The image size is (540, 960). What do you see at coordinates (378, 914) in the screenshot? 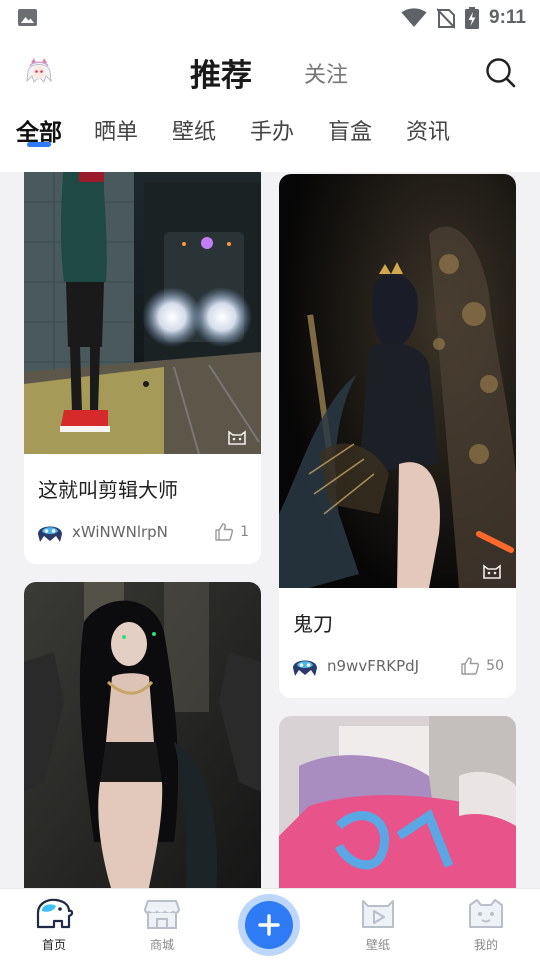
I see `wallpaper-icon` at bounding box center [378, 914].